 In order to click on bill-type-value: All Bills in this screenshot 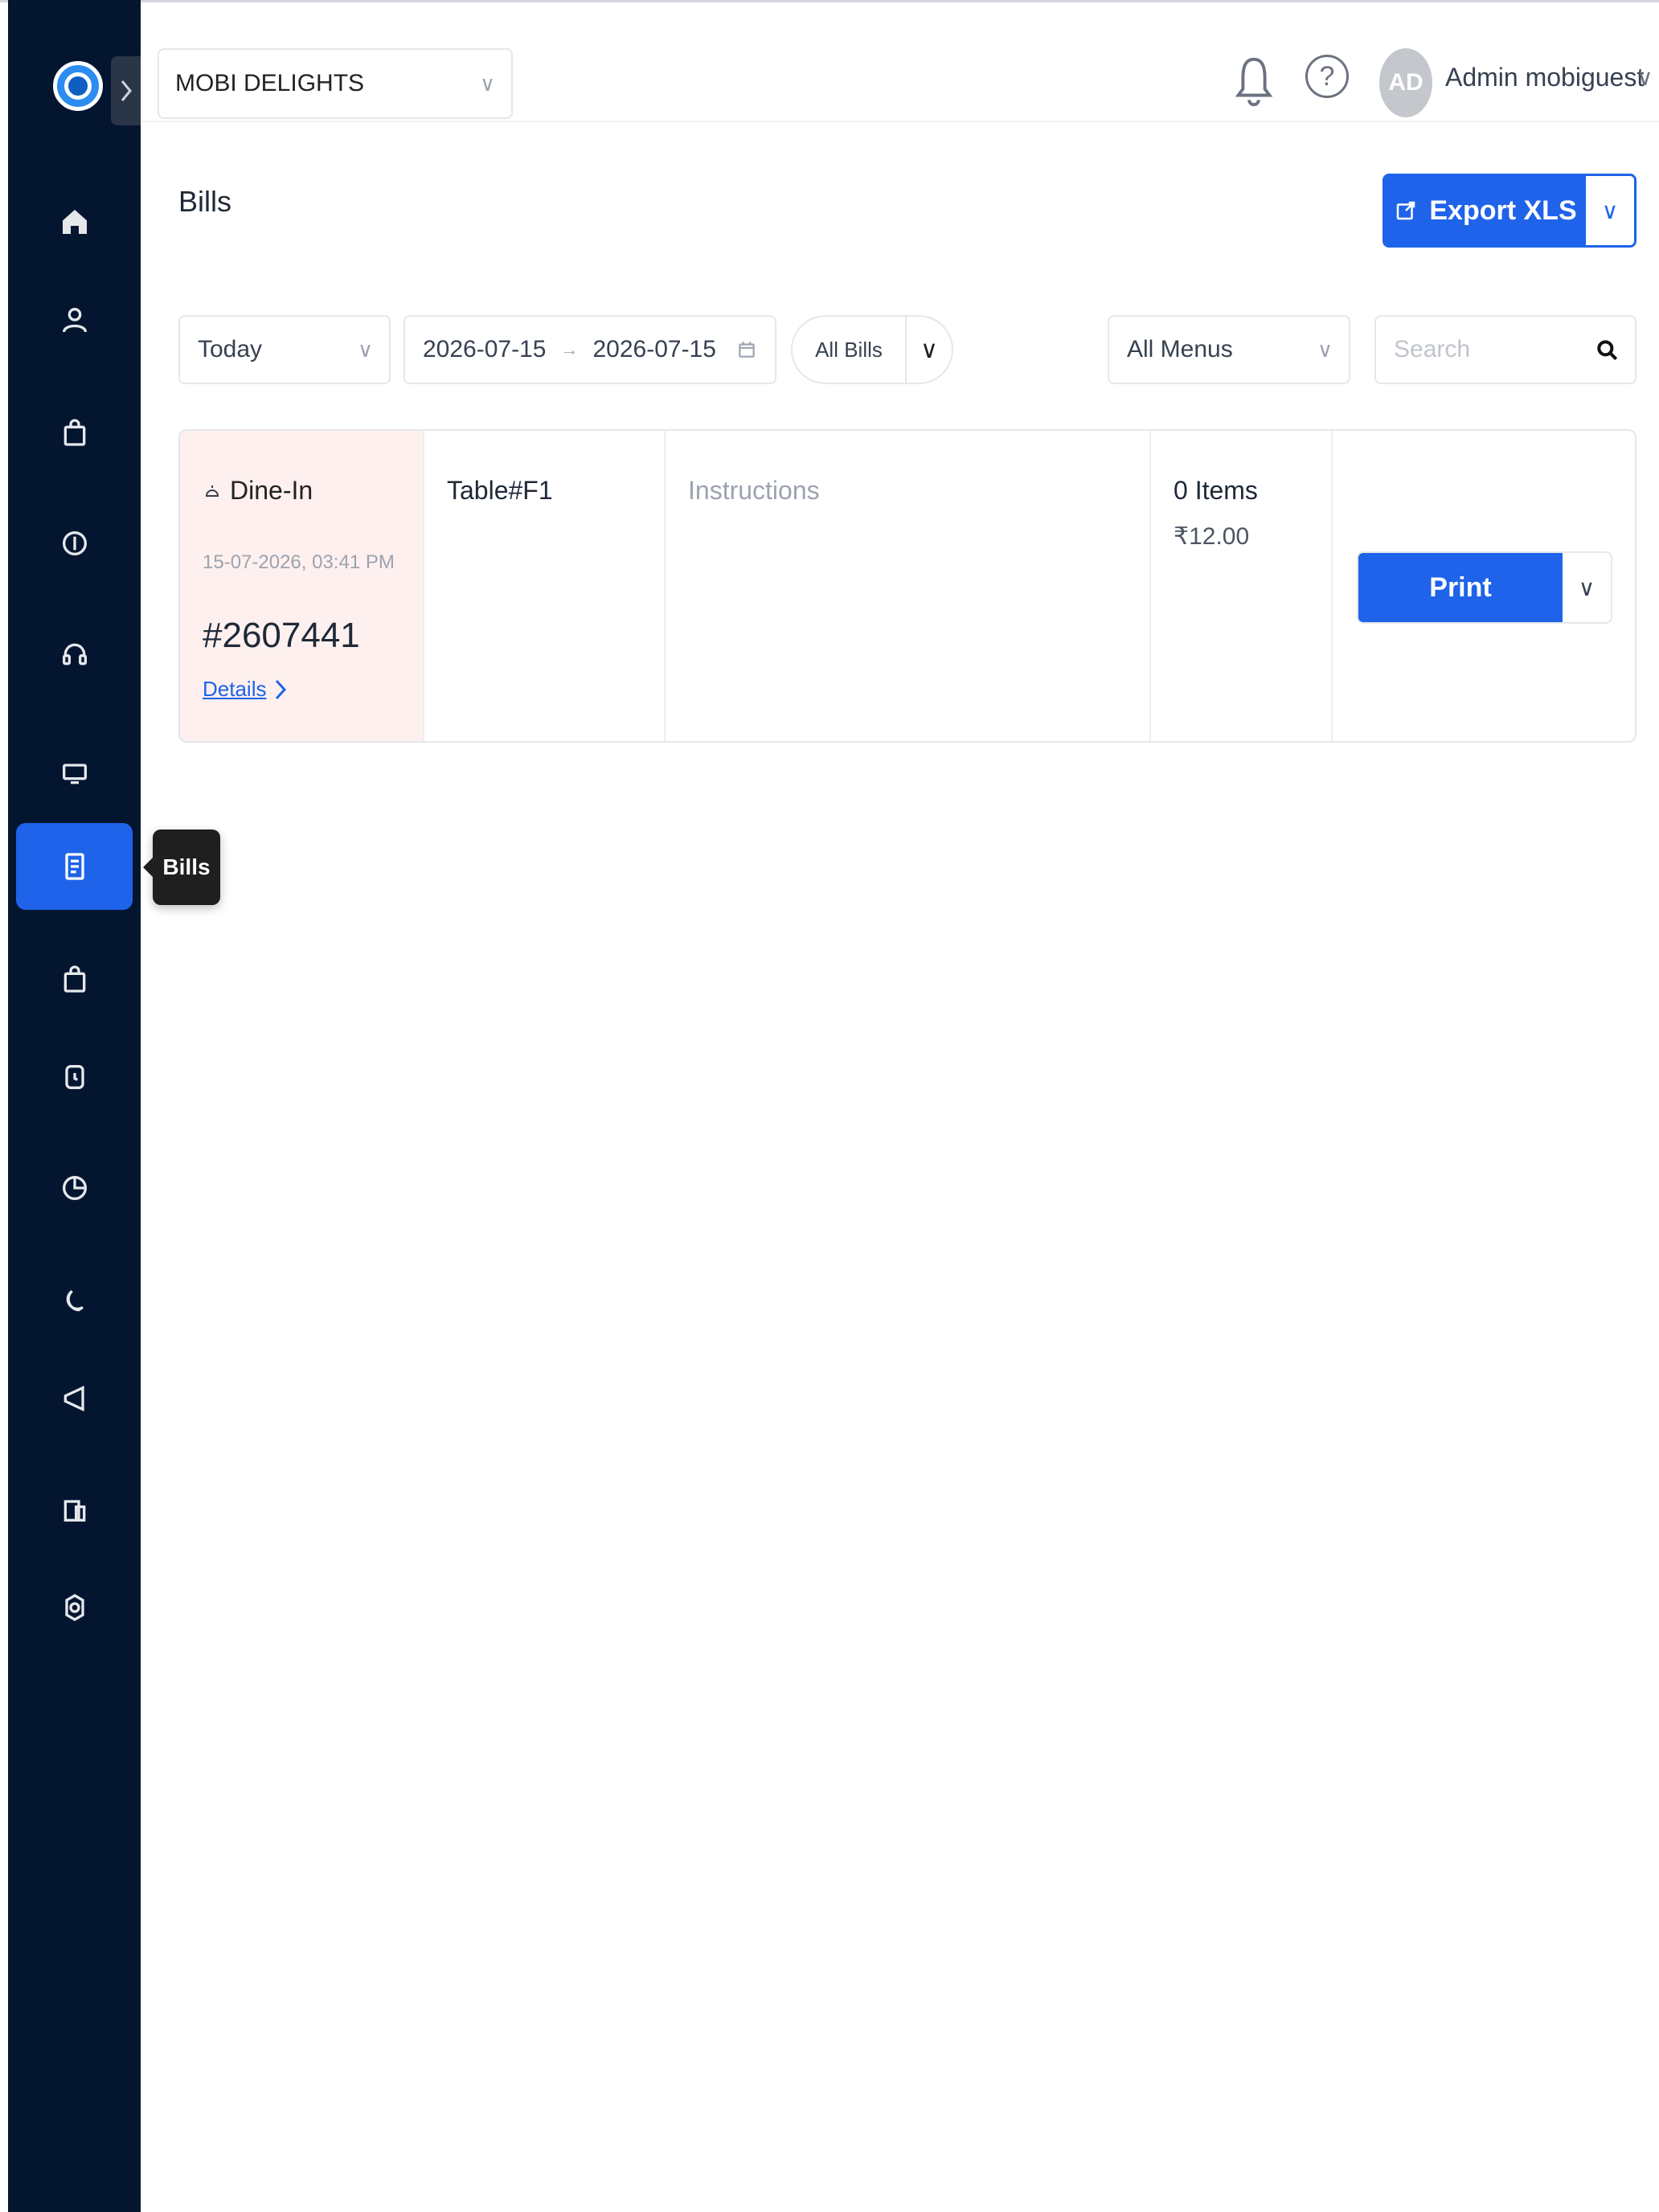, I will do `click(849, 349)`.